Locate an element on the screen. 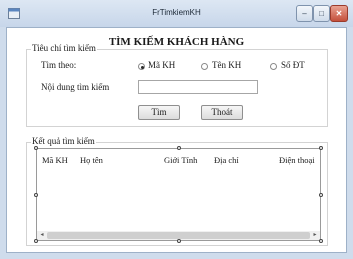 The width and height of the screenshot is (353, 259). results-group-legend: Kết quả tìm kiếm is located at coordinates (63, 141).